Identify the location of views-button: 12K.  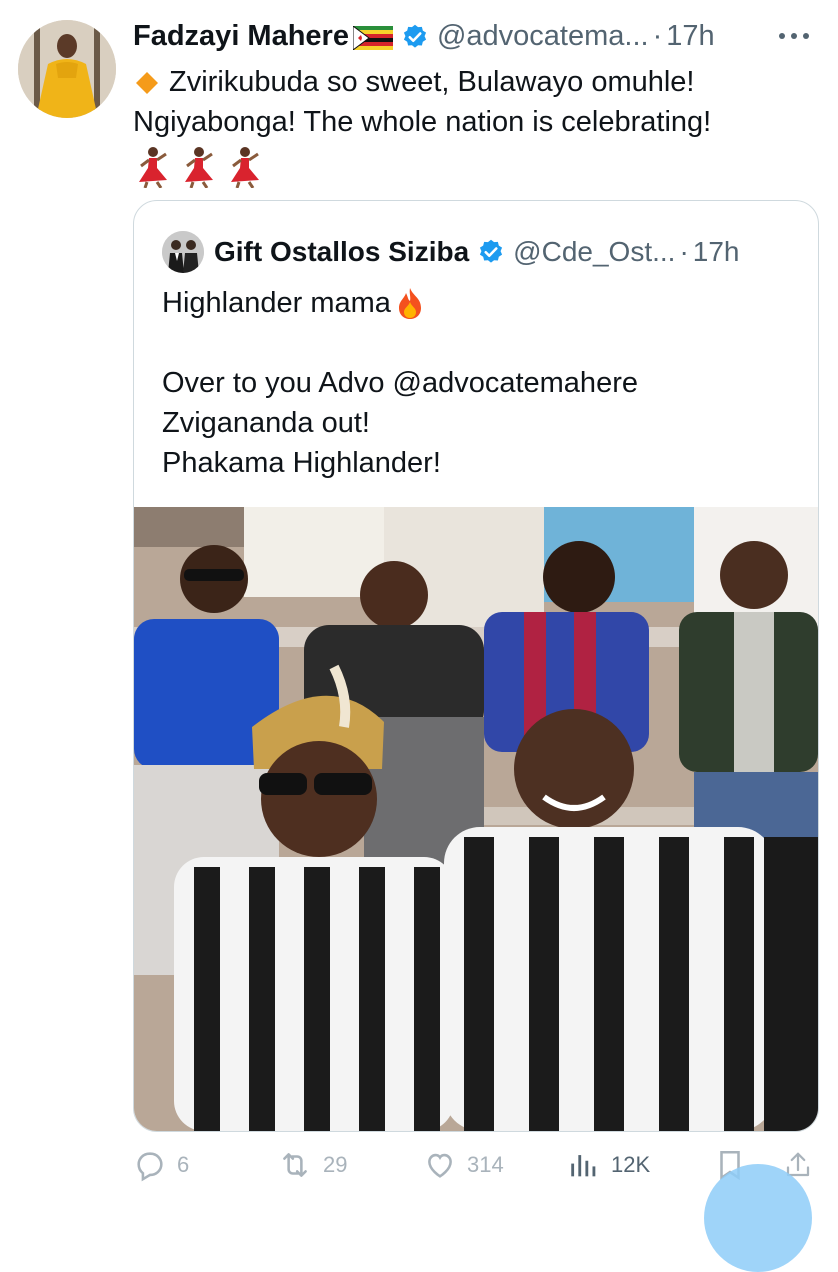
(608, 1165).